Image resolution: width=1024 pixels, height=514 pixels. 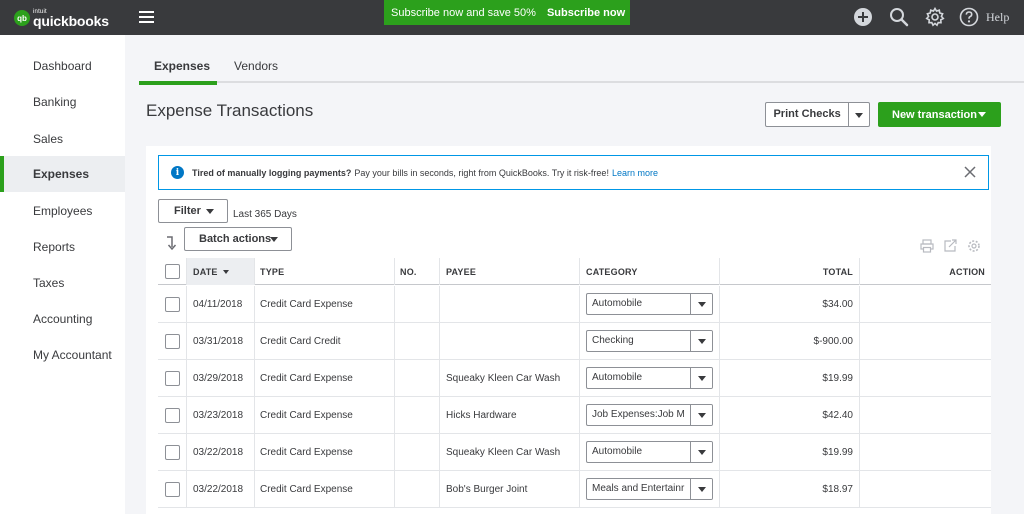 I want to click on sidebar-item-my-accountant: My Accountant, so click(x=62, y=355).